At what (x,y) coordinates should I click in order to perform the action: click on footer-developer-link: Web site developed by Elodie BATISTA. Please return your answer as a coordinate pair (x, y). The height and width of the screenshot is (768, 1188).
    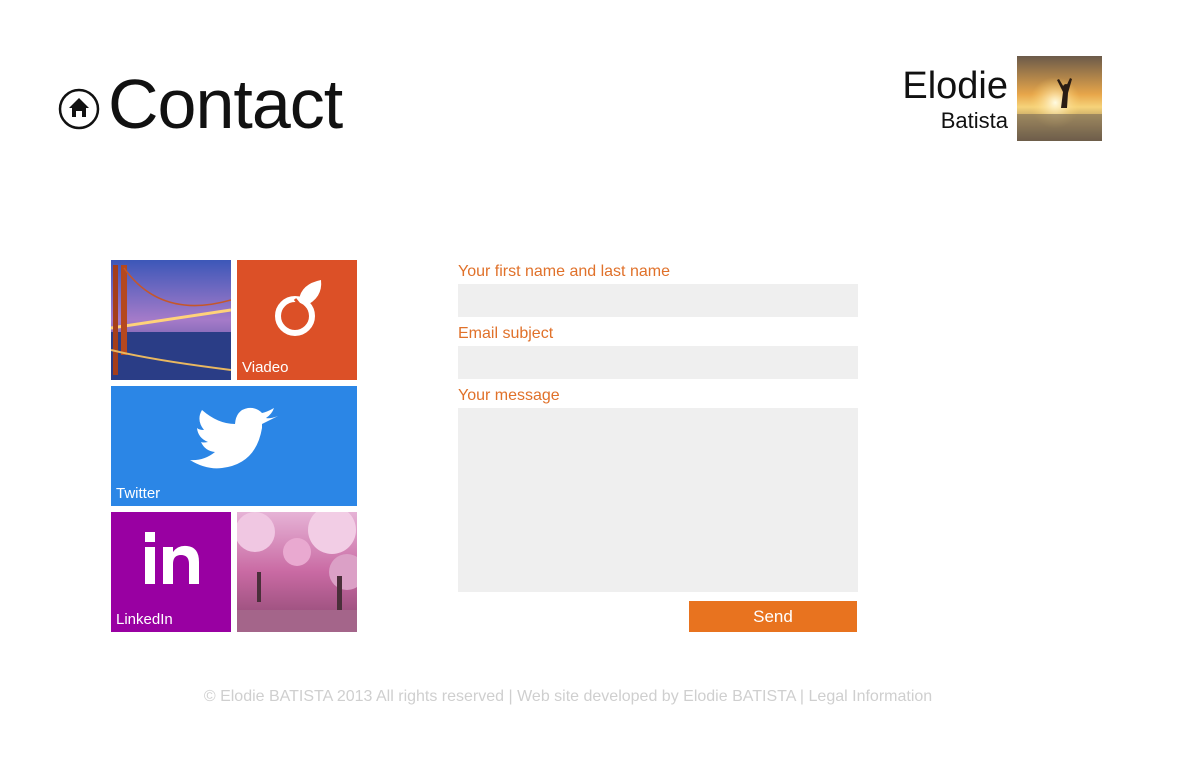
    Looking at the image, I should click on (656, 696).